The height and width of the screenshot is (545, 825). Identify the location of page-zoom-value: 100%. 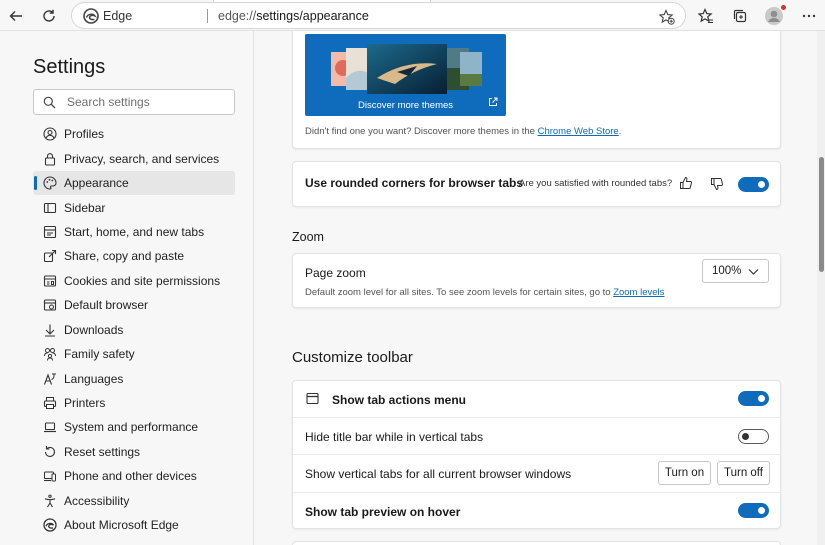
(727, 271).